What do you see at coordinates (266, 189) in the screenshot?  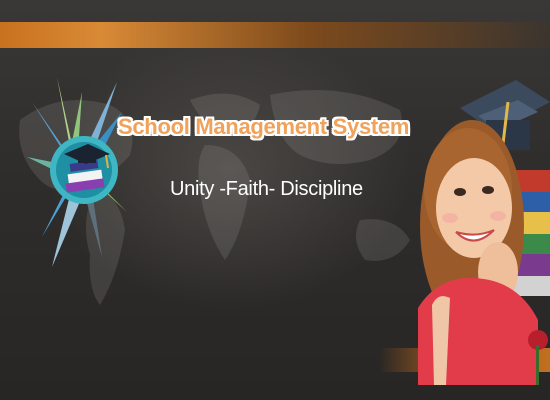 I see `school-motto: Unity -Faith- Discipline` at bounding box center [266, 189].